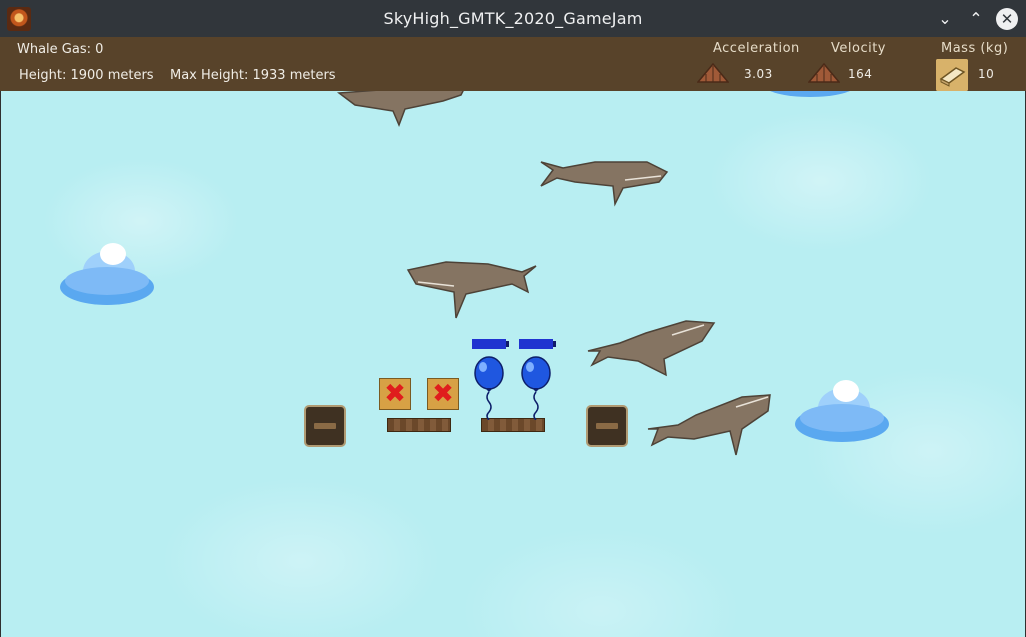 The width and height of the screenshot is (1026, 637). What do you see at coordinates (860, 74) in the screenshot?
I see `velocity-value: 164` at bounding box center [860, 74].